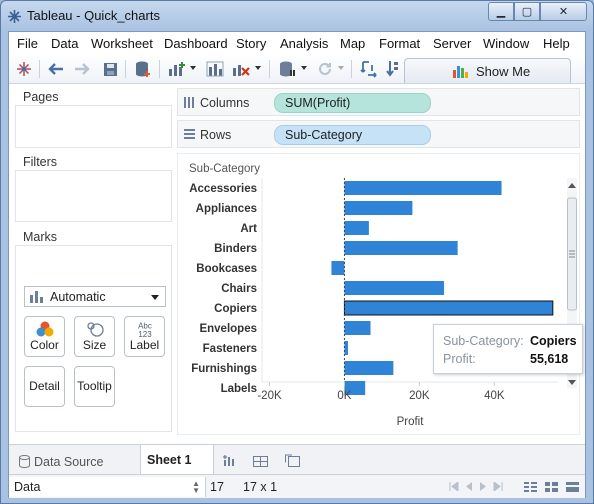 This screenshot has width=594, height=504. What do you see at coordinates (189, 102) in the screenshot?
I see `columns-icon` at bounding box center [189, 102].